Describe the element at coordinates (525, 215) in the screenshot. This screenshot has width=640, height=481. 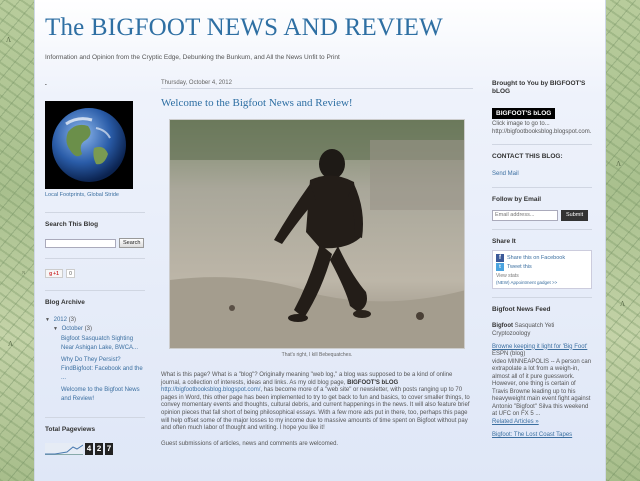
I see `email-input` at that location.